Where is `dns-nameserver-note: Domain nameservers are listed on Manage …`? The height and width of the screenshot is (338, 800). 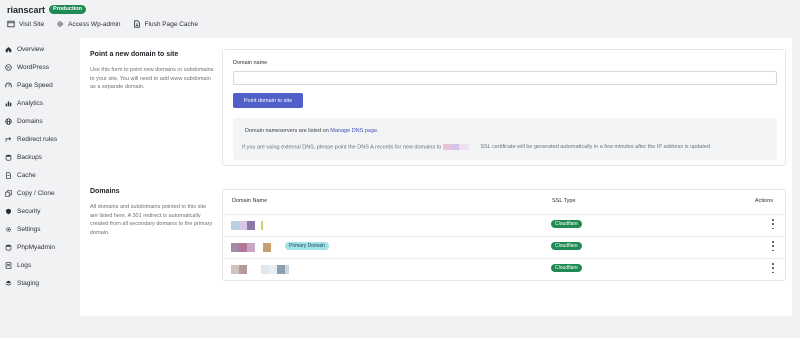
dns-nameserver-note: Domain nameservers are listed on Manage … is located at coordinates (312, 131).